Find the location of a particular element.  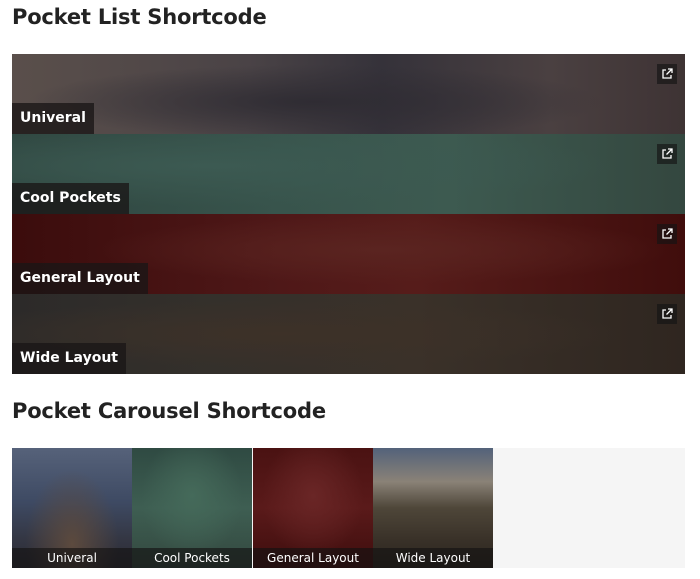

carousel-card-cool-pockets: Cool Pockets is located at coordinates (192, 508).